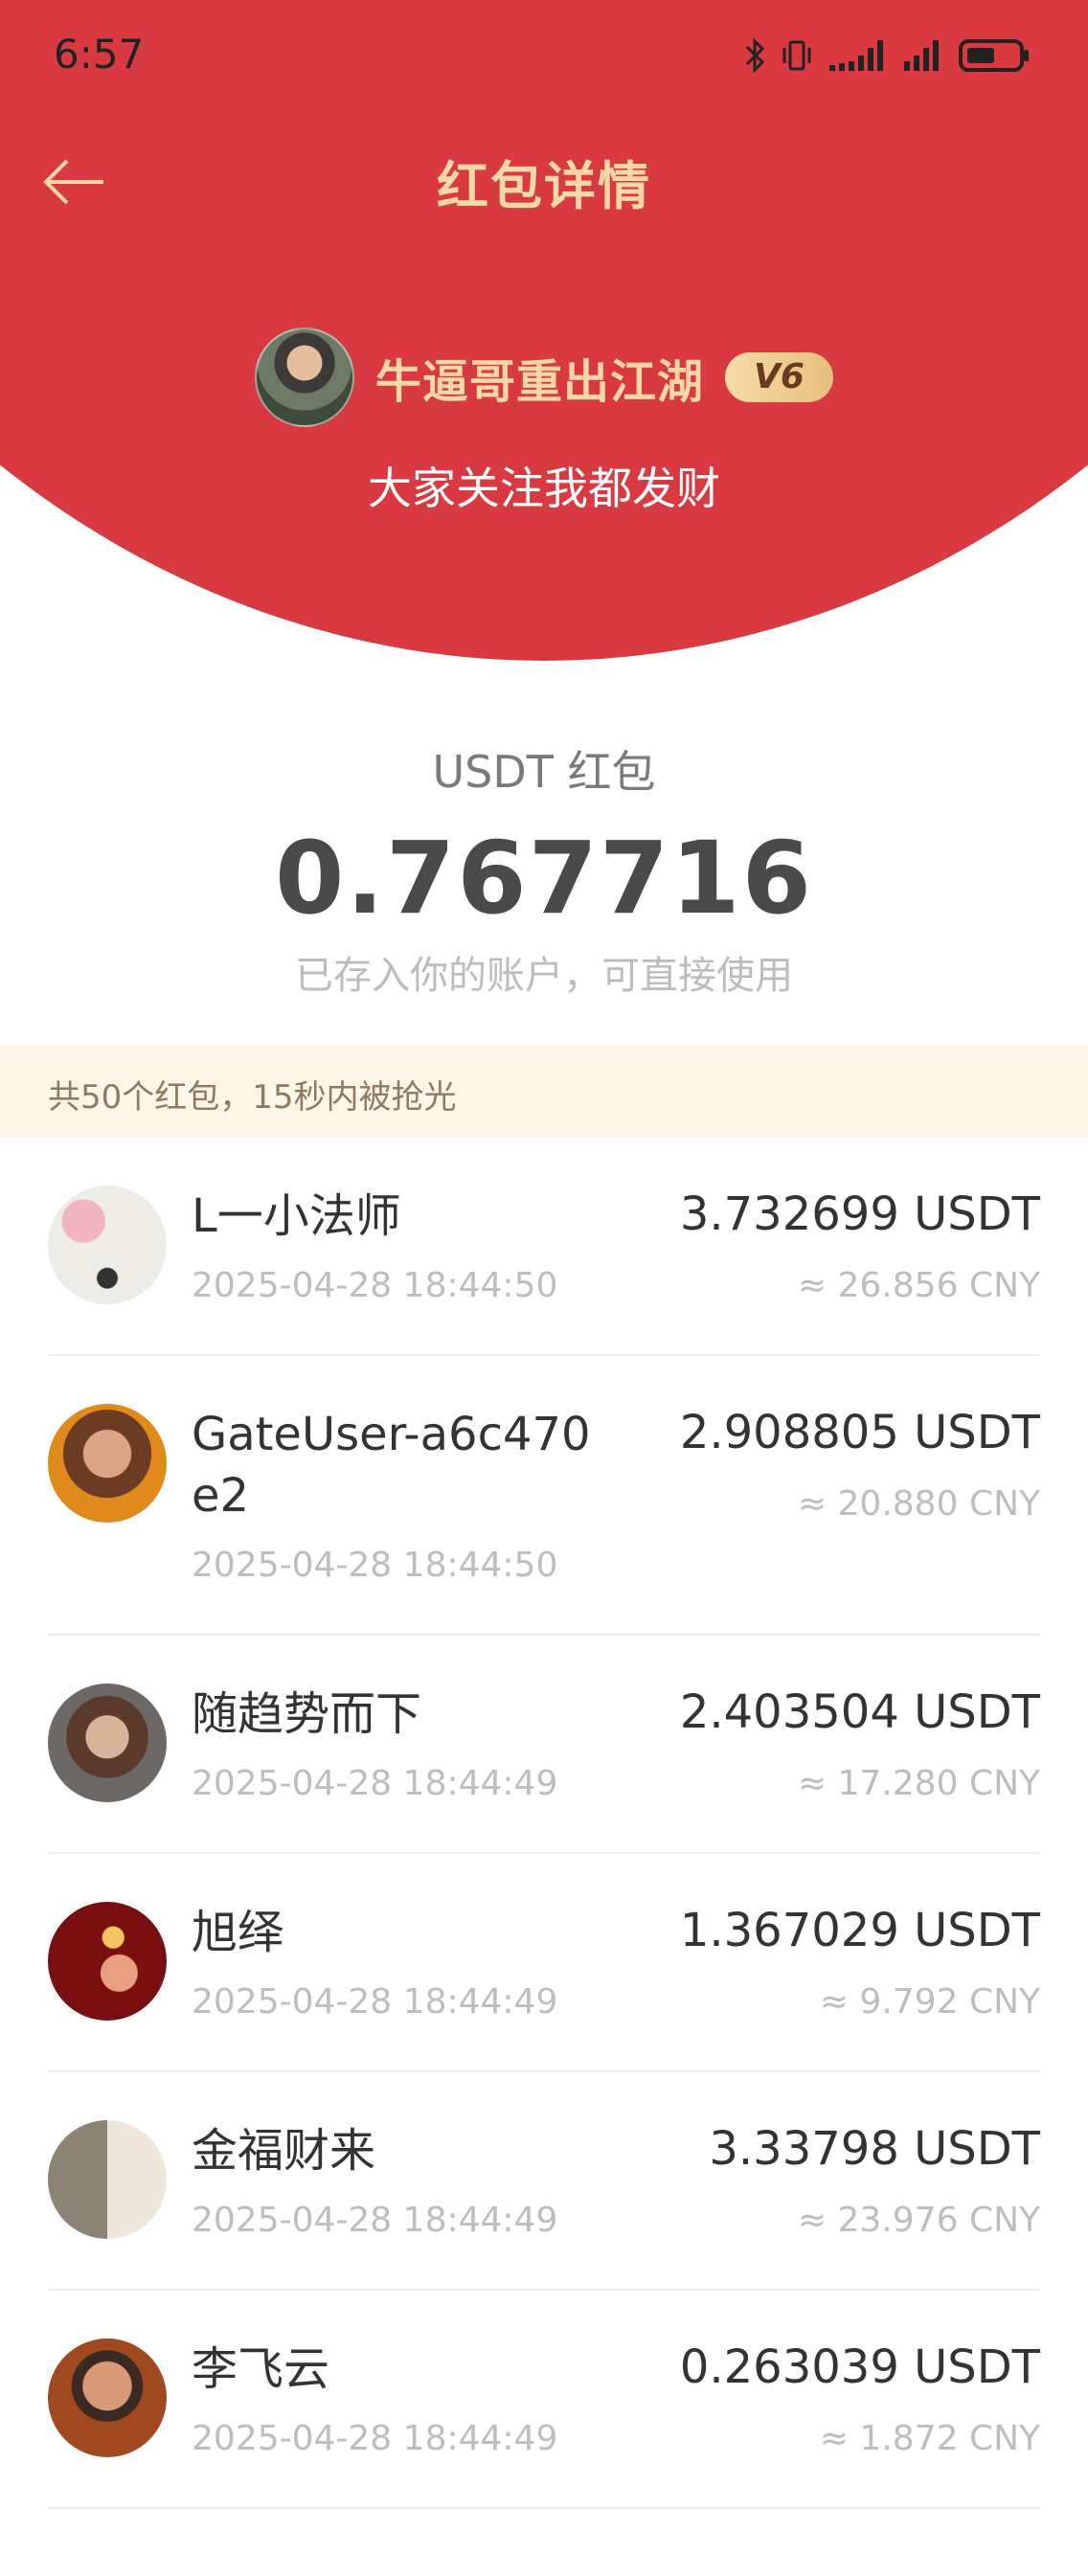 Image resolution: width=1088 pixels, height=2576 pixels. I want to click on claimer-name: 随趋势而下, so click(307, 1714).